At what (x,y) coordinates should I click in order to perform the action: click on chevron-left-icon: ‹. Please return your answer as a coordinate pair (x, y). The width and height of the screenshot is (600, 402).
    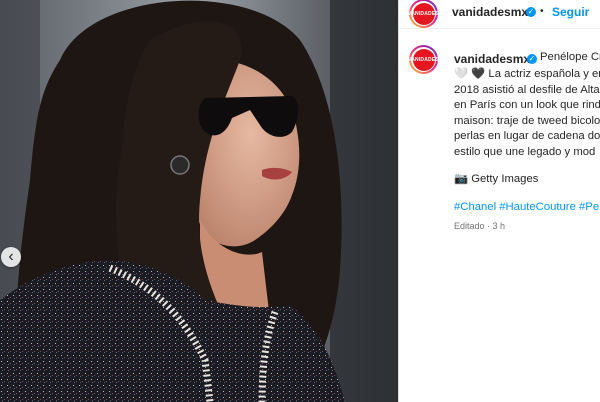
    Looking at the image, I should click on (11, 256).